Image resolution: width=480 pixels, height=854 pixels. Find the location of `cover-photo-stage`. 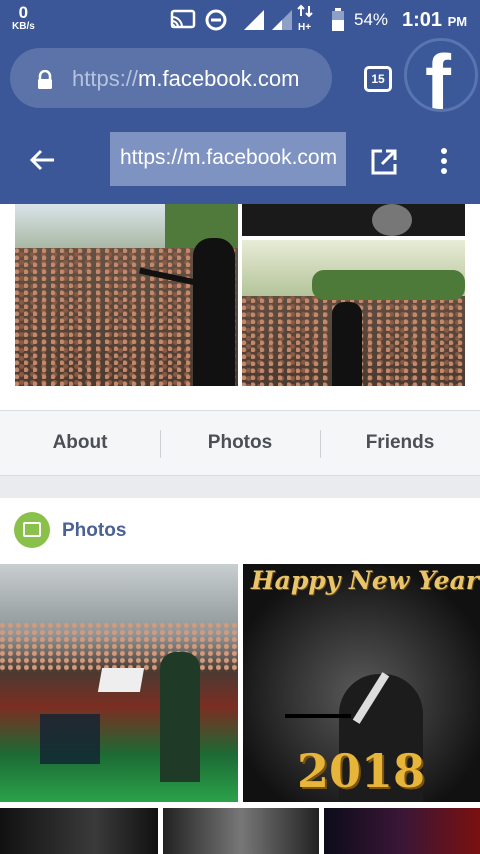

cover-photo-stage is located at coordinates (353, 313).